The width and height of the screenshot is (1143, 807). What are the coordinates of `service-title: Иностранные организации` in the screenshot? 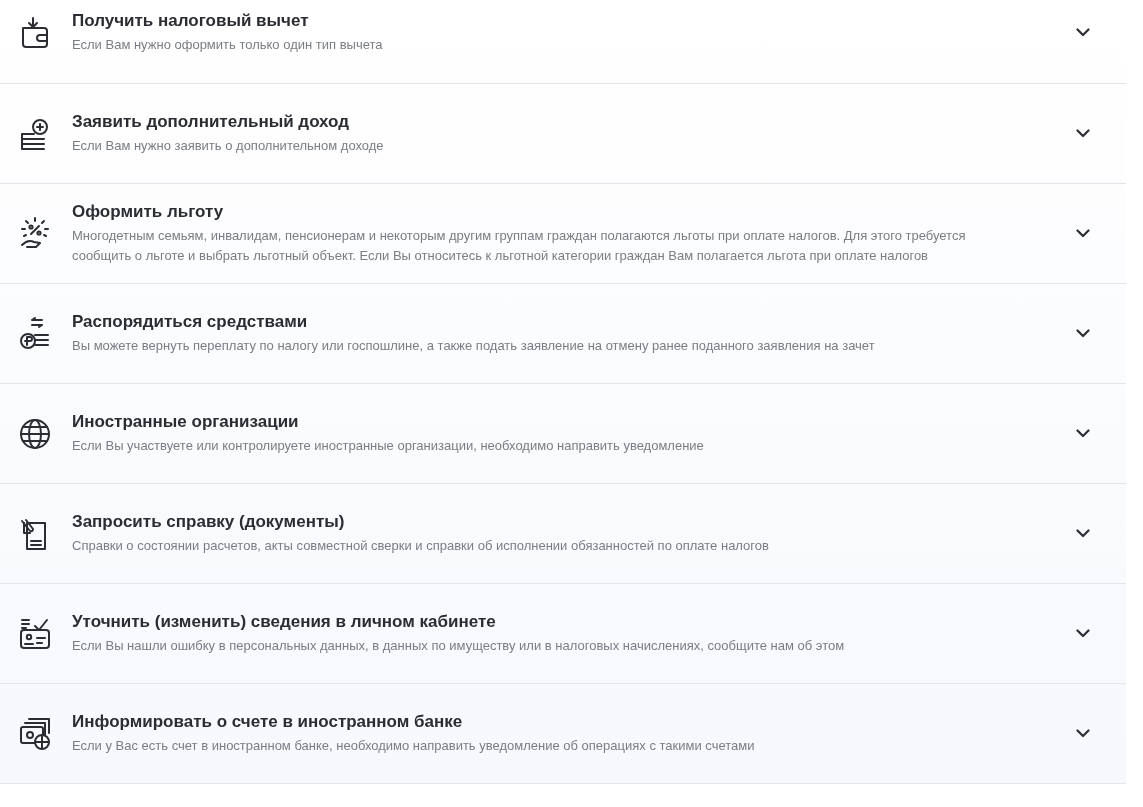 It's located at (550, 422).